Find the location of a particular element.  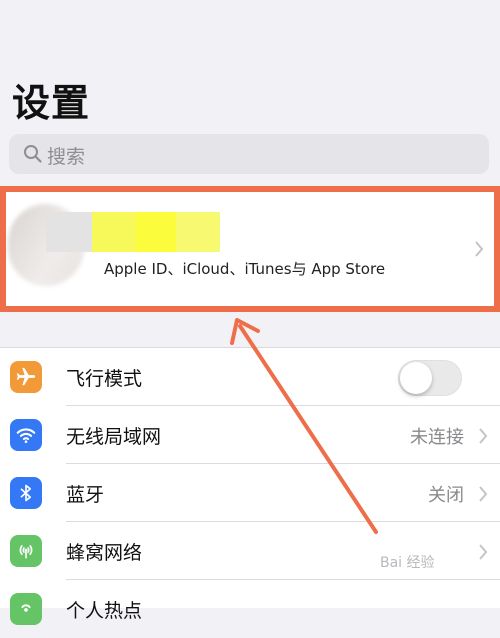

search-icon is located at coordinates (33, 156).